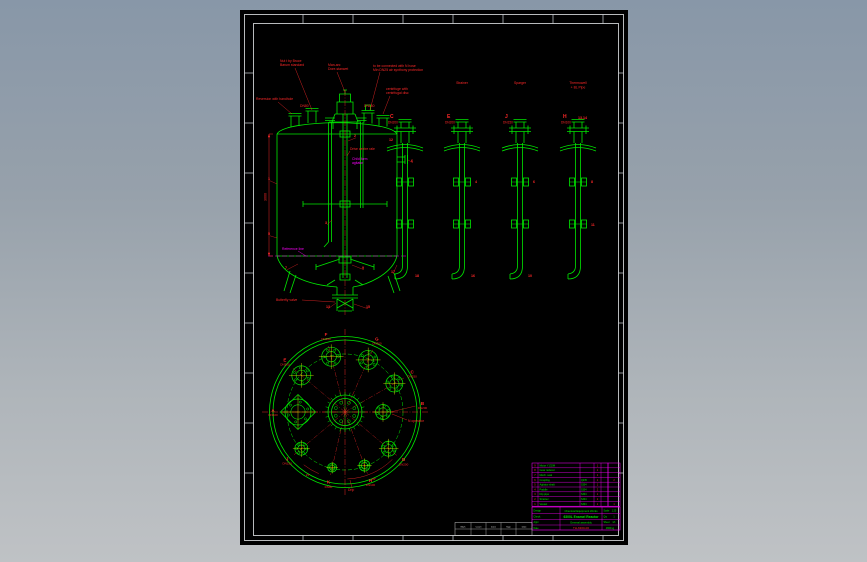 The height and width of the screenshot is (562, 867). What do you see at coordinates (479, 526) in the screenshot?
I see `strip-label: Count` at bounding box center [479, 526].